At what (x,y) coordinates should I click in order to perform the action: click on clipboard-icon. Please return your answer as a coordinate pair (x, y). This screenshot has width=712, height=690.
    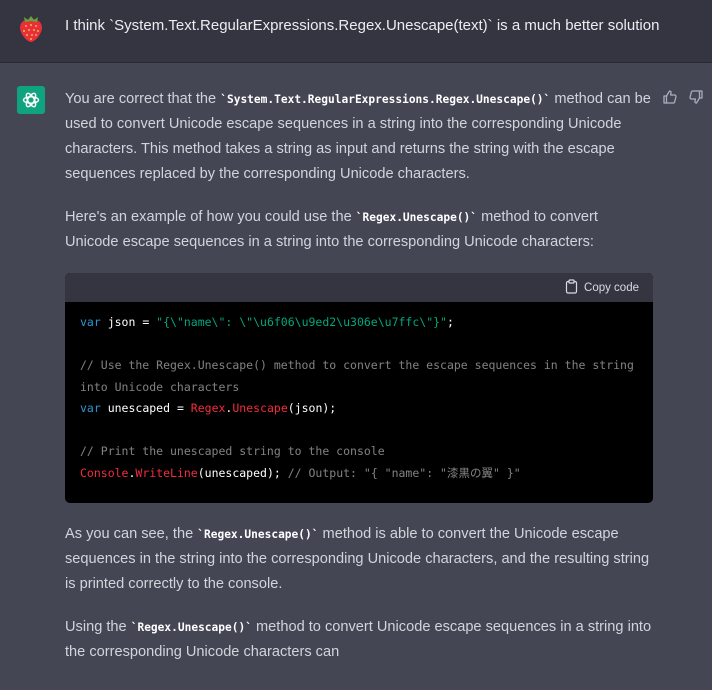
    Looking at the image, I should click on (571, 288).